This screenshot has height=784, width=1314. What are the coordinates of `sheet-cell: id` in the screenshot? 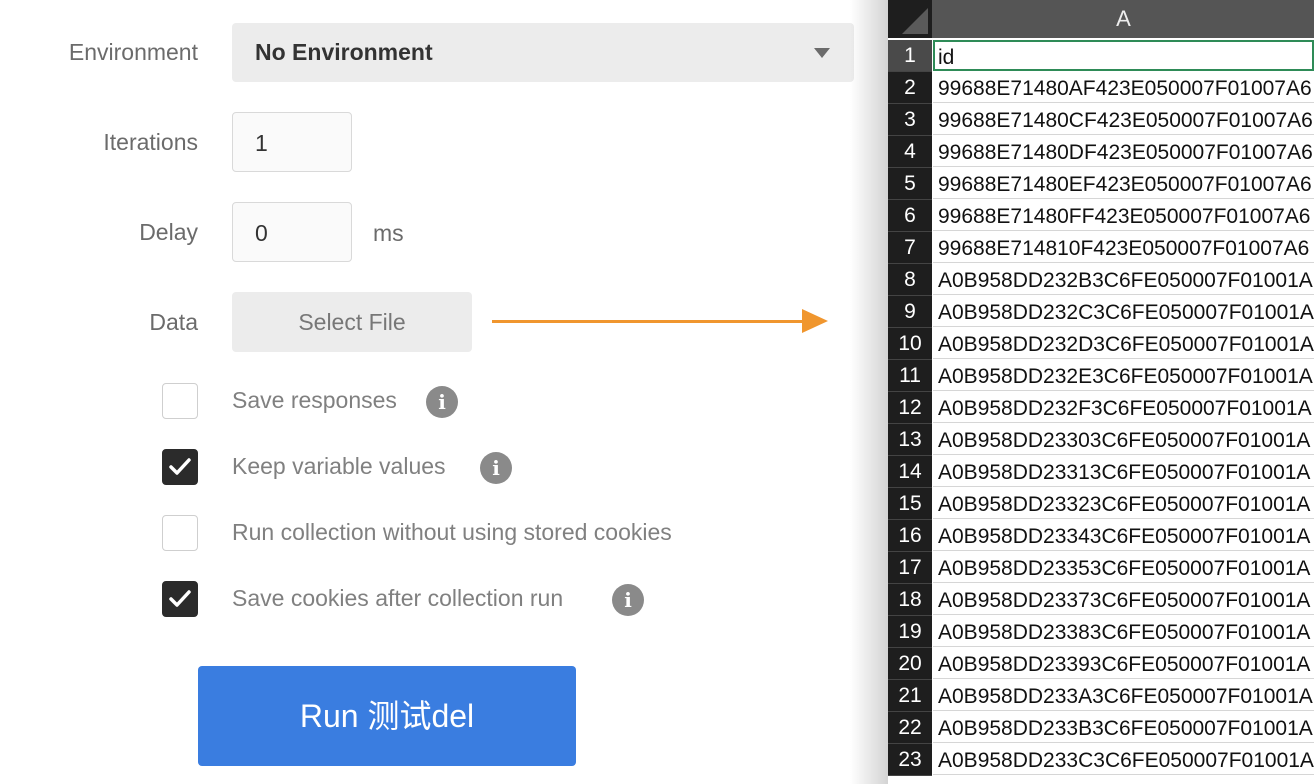 It's located at (1123, 55).